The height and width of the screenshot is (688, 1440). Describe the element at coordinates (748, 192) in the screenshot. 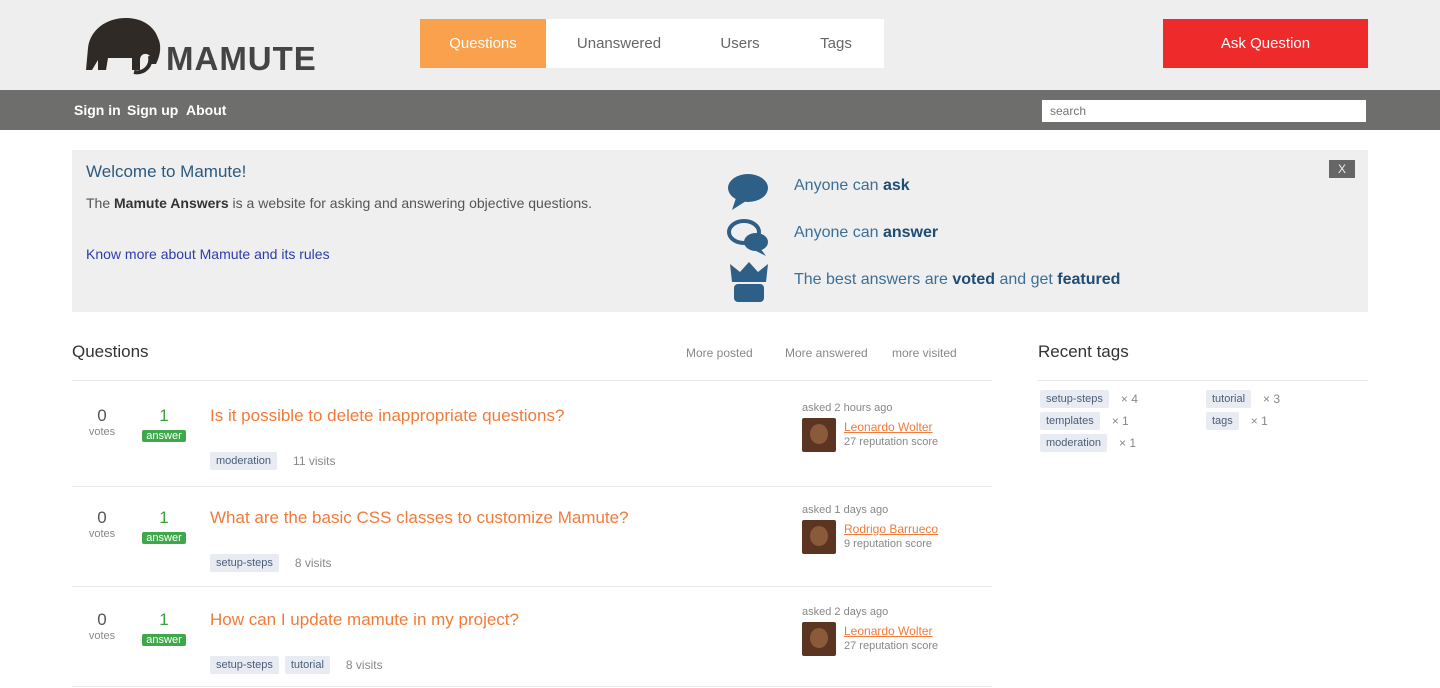

I see `speech-bubble-icon` at that location.